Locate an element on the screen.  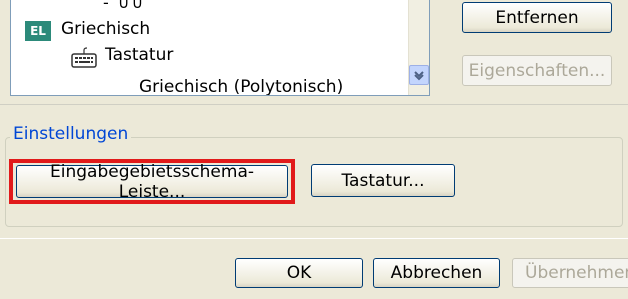
footer-divider is located at coordinates (314, 238).